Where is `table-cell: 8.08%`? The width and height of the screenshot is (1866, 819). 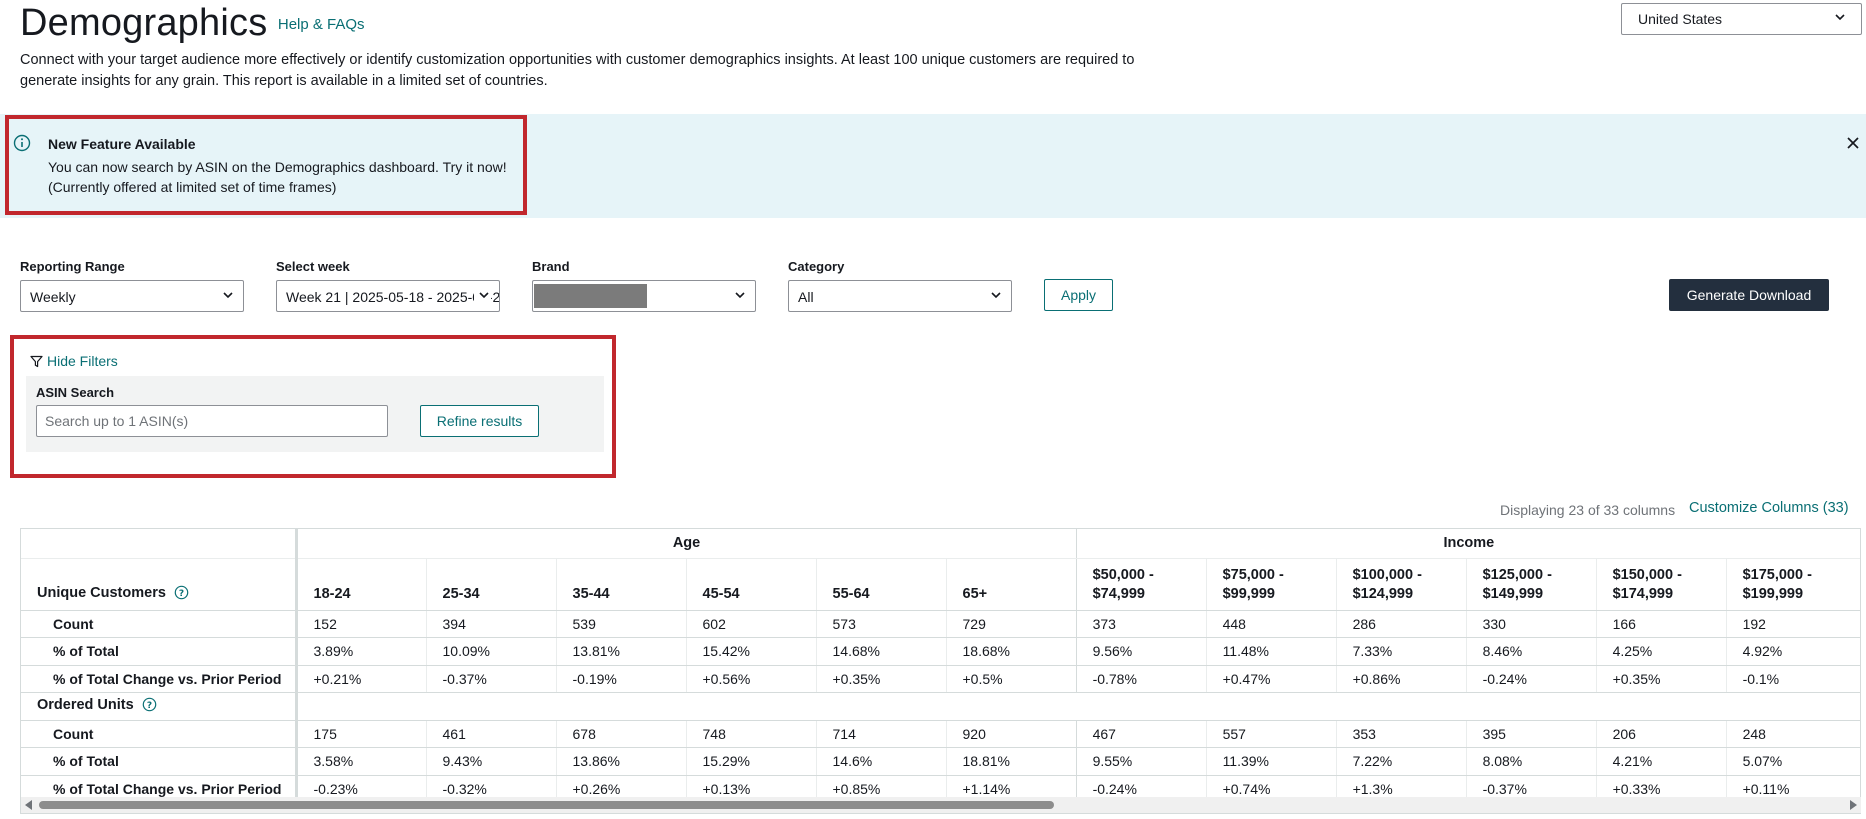
table-cell: 8.08% is located at coordinates (1531, 761).